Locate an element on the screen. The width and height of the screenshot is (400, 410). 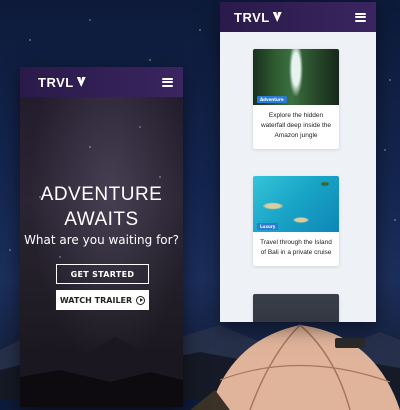
brand-logo: TRVL is located at coordinates (62, 82).